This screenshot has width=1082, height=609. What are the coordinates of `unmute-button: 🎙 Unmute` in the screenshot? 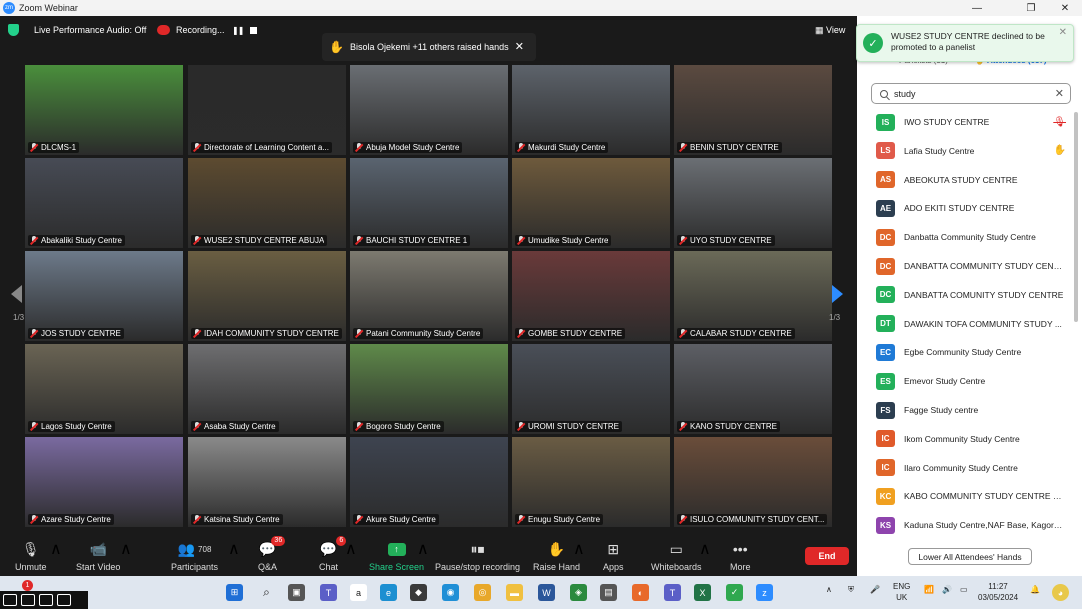 It's located at (31, 556).